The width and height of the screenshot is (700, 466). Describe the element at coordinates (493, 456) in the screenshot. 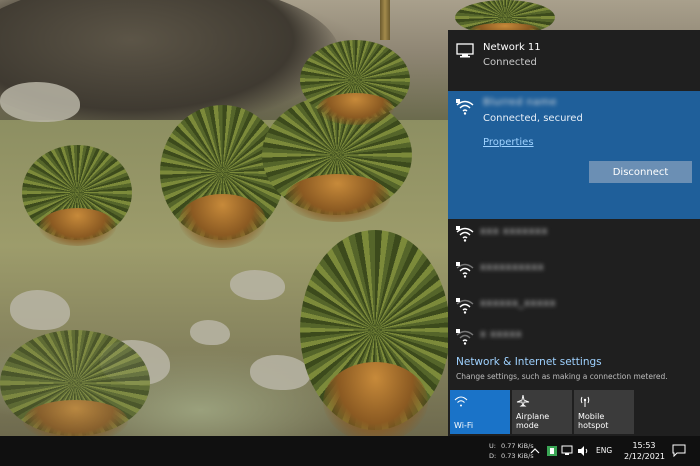

I see `download-label: D:` at that location.